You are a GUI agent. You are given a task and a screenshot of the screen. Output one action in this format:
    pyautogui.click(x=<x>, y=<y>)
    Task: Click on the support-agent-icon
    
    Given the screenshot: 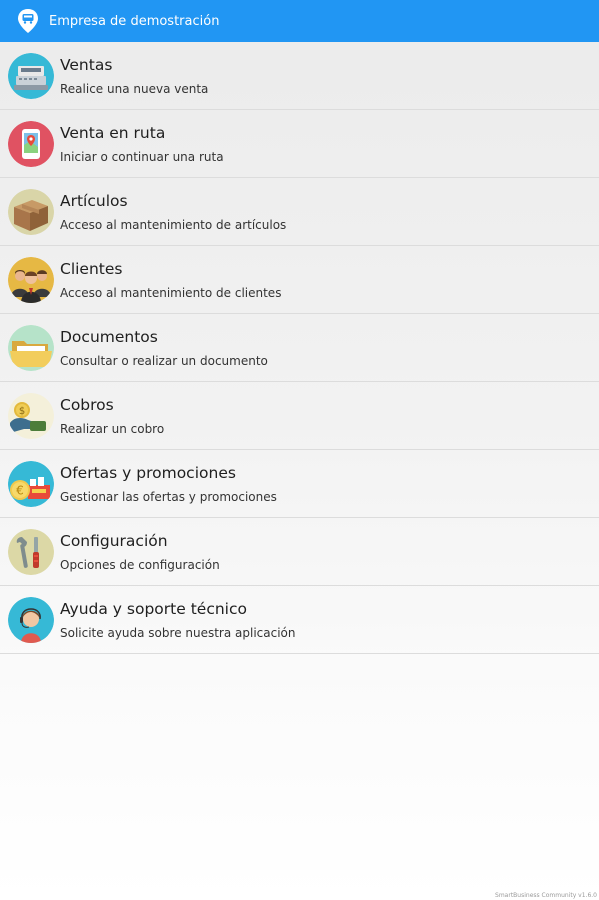 What is the action you would take?
    pyautogui.click(x=31, y=619)
    